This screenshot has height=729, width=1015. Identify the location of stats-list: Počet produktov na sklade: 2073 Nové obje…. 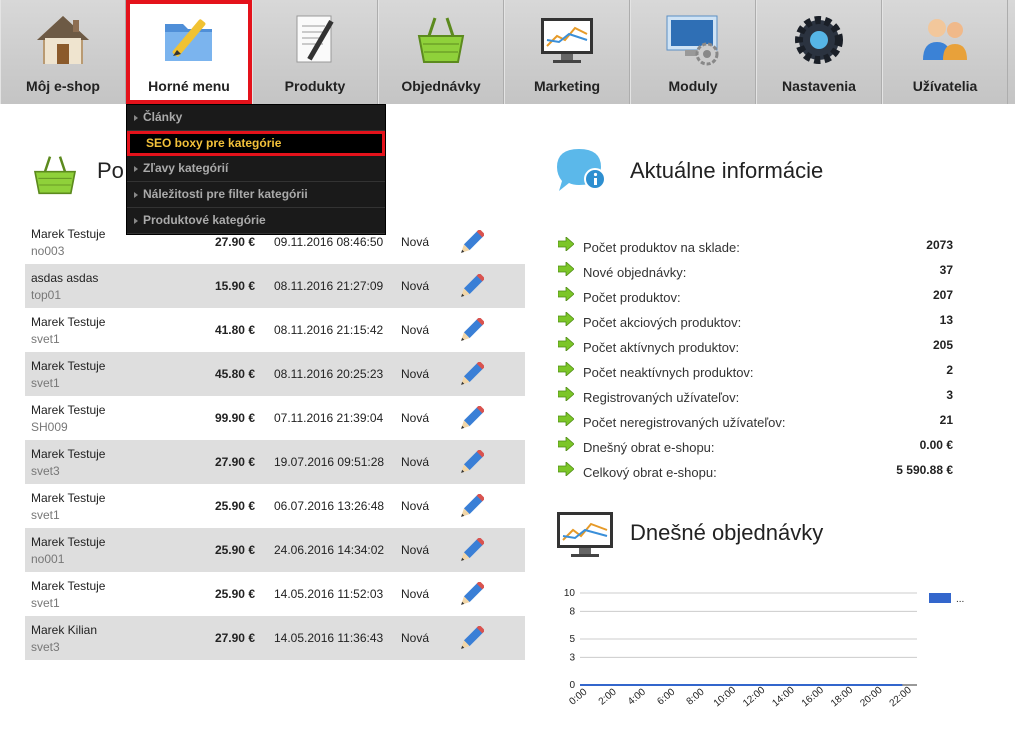
(758, 359).